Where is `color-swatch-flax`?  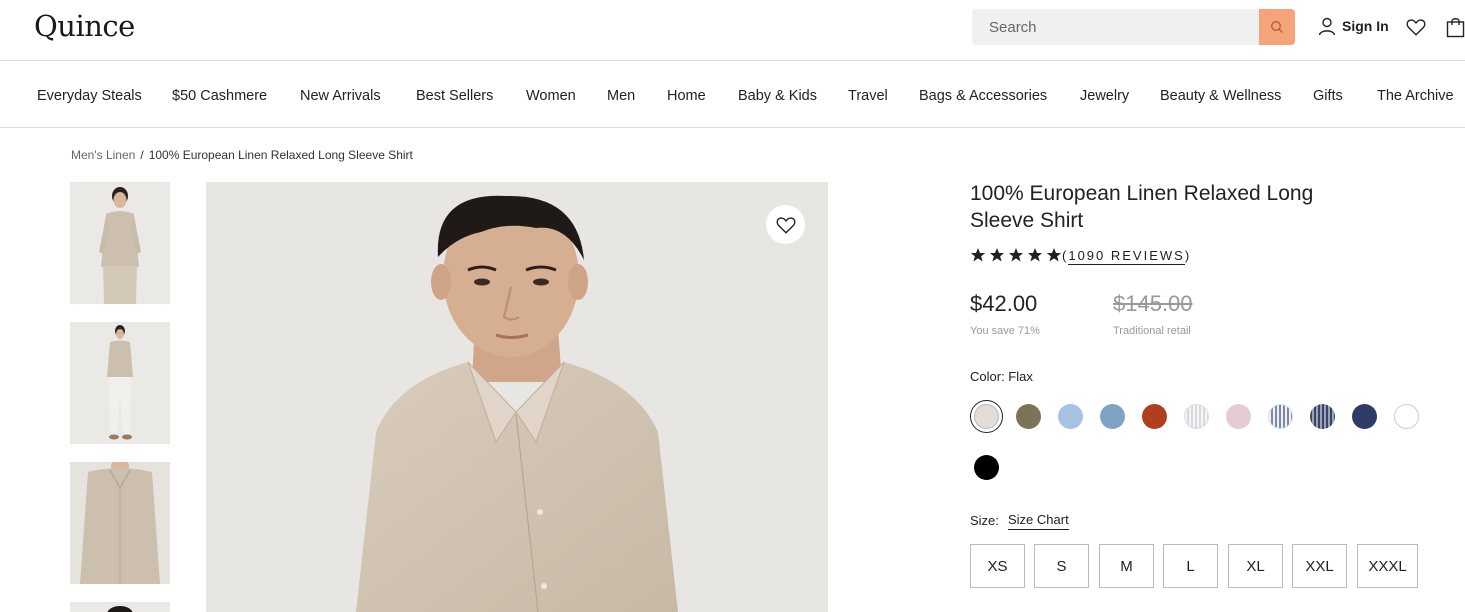 color-swatch-flax is located at coordinates (986, 416).